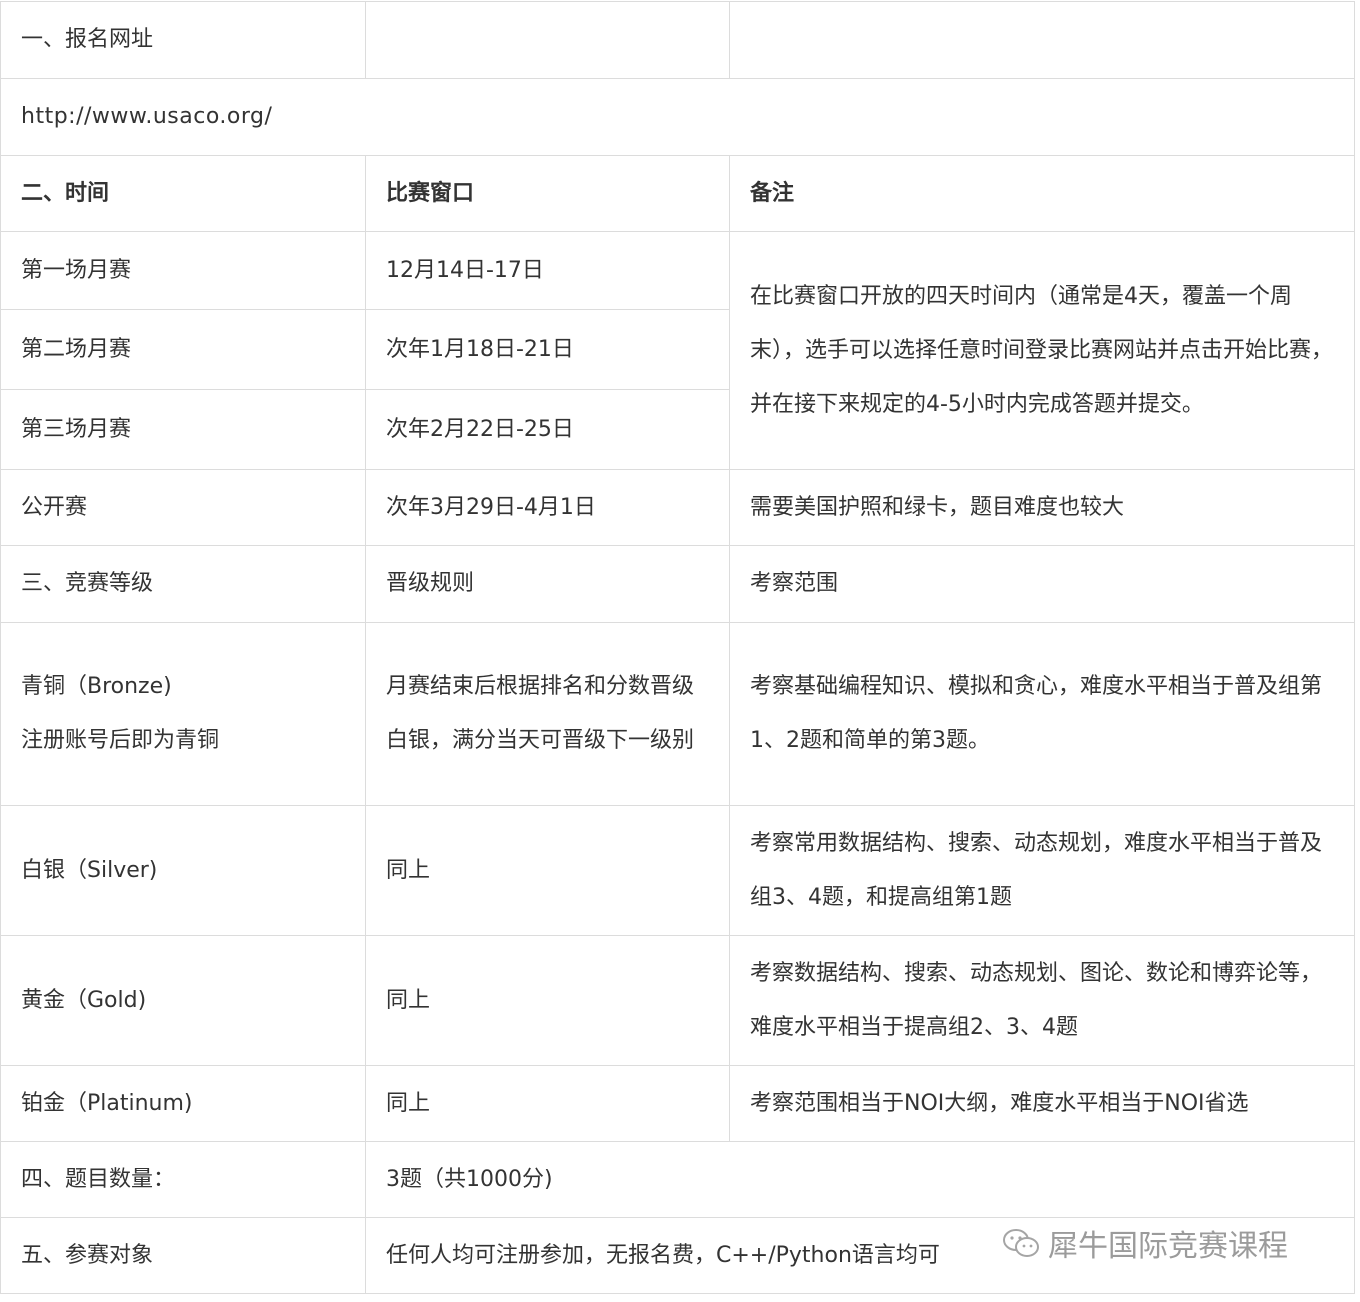 The width and height of the screenshot is (1360, 1302). What do you see at coordinates (1042, 507) in the screenshot?
I see `open-contest-note: 需要美国护照和绿卡，题目难度也较大` at bounding box center [1042, 507].